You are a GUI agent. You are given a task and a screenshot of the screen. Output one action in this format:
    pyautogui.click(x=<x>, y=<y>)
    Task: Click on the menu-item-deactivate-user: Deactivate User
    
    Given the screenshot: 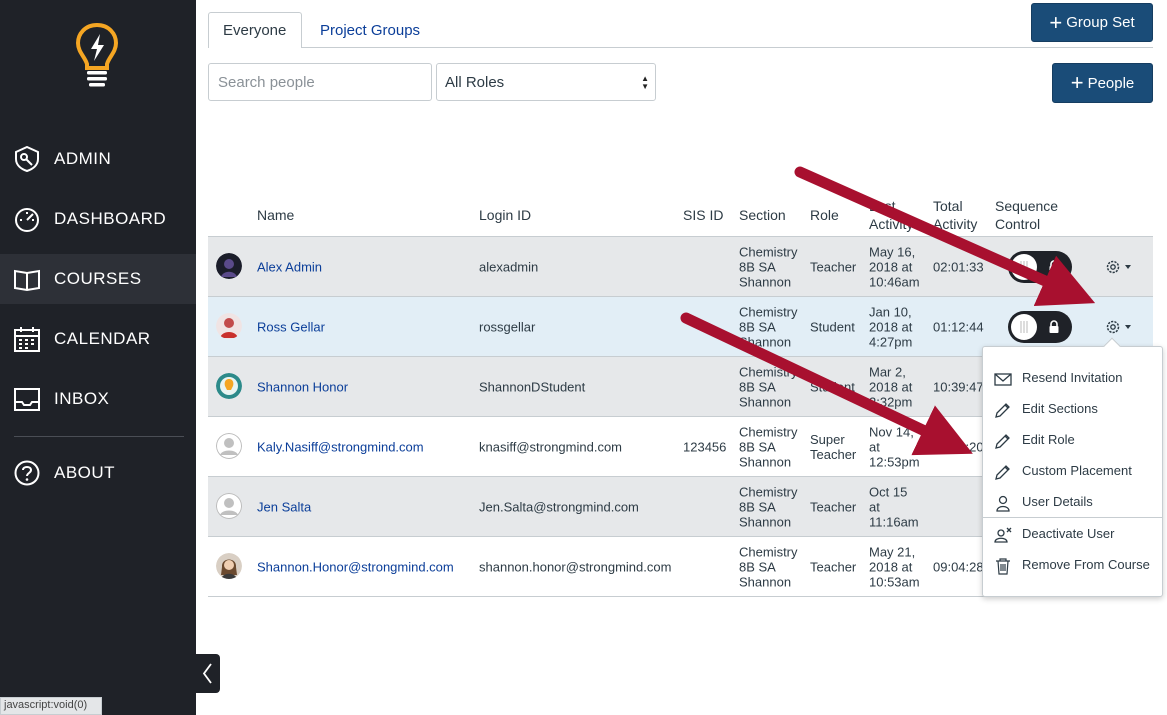 What is the action you would take?
    pyautogui.click(x=1072, y=533)
    